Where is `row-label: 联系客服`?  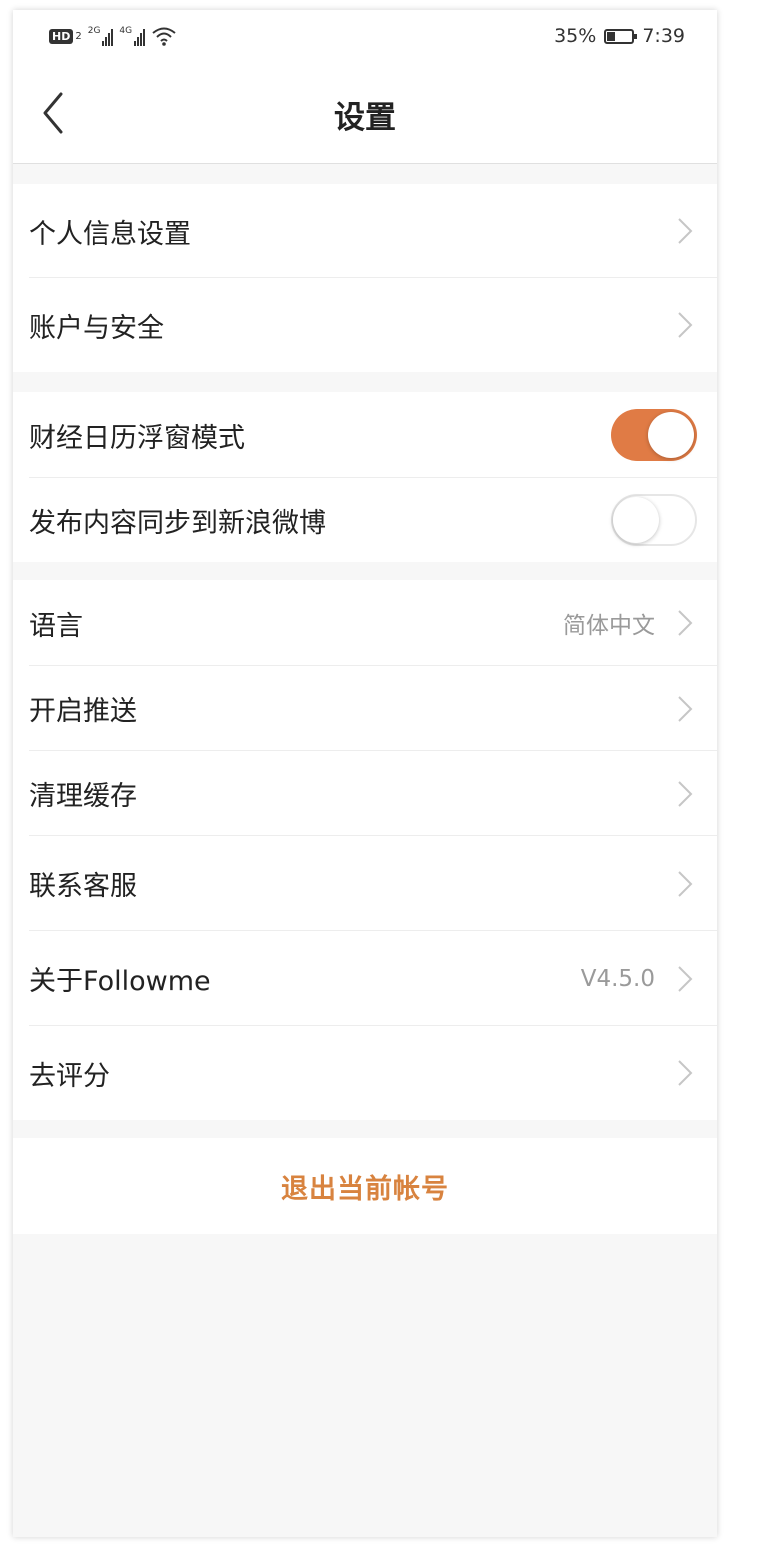
row-label: 联系客服 is located at coordinates (83, 886).